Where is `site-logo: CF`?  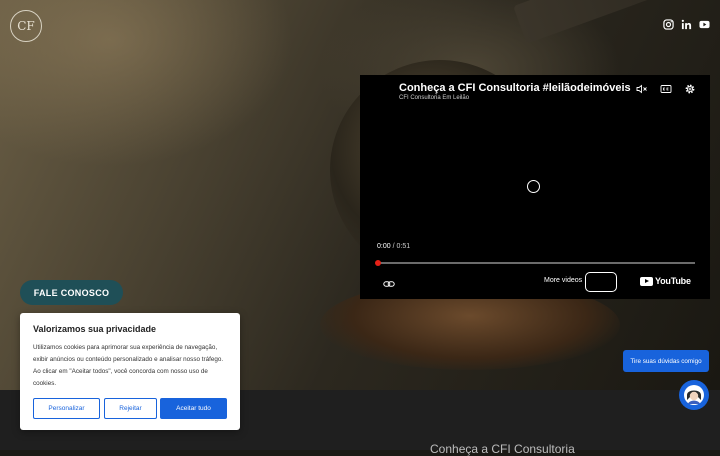
site-logo: CF is located at coordinates (26, 26).